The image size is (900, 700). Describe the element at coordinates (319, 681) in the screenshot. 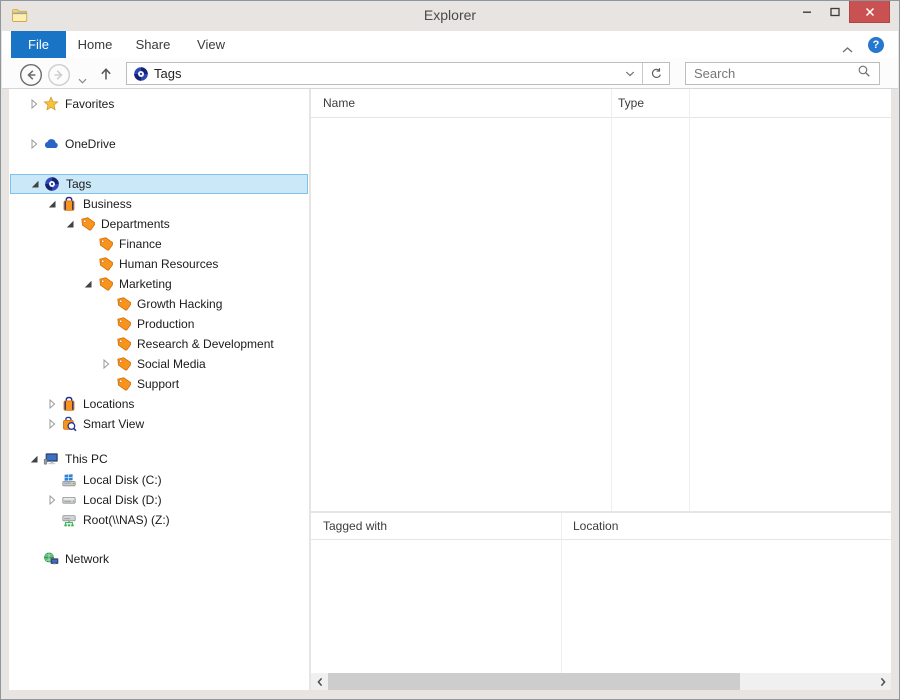

I see `scroll-left-icon` at that location.